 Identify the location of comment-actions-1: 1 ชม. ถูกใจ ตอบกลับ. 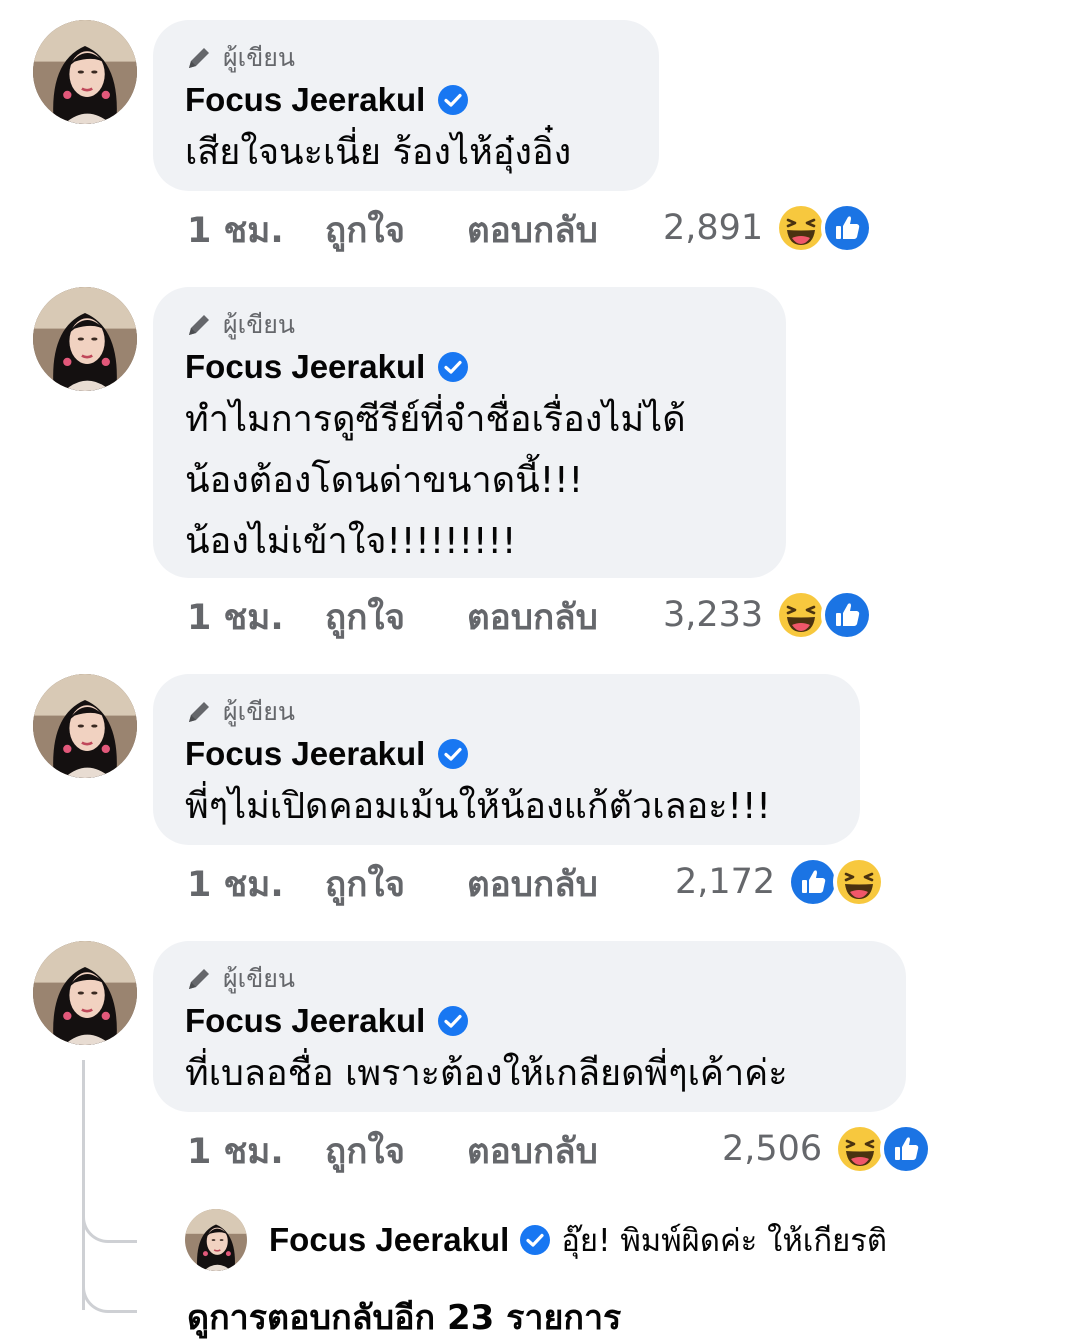
(392, 230).